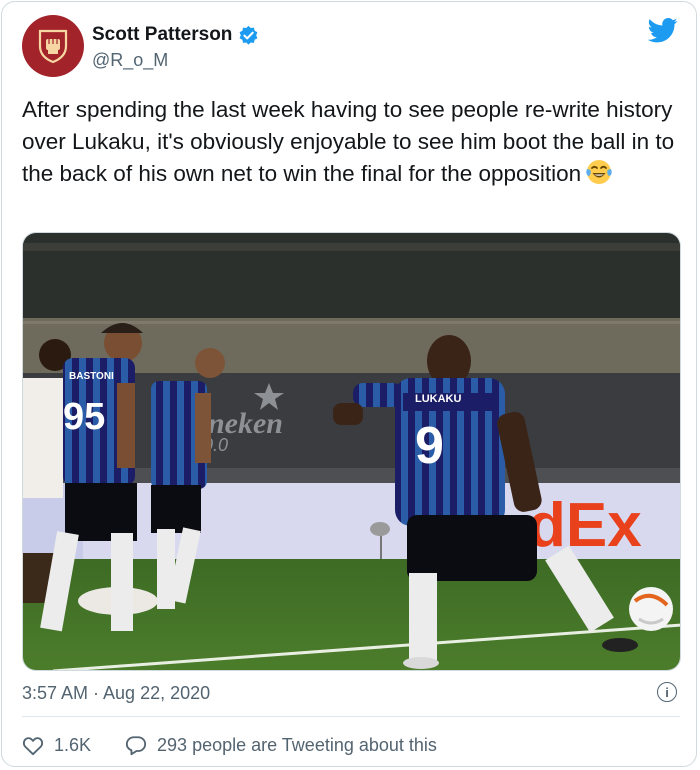 This screenshot has height=770, width=700. What do you see at coordinates (297, 745) in the screenshot?
I see `tweeting-about-text: 293 people are Tweeting about this` at bounding box center [297, 745].